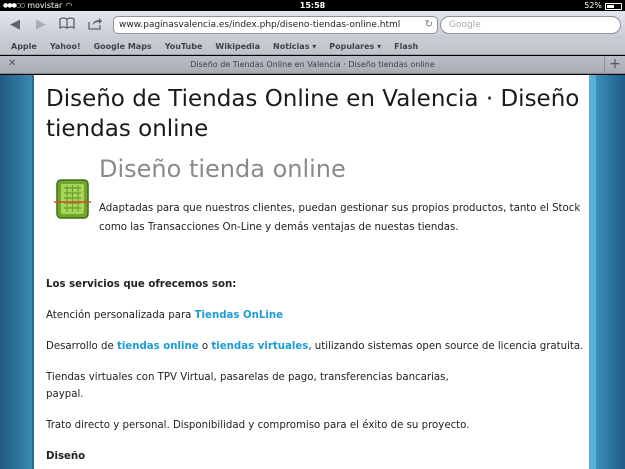 Image resolution: width=625 pixels, height=469 pixels. Describe the element at coordinates (158, 346) in the screenshot. I see `tiendas-online-link-2: tiendas online` at that location.